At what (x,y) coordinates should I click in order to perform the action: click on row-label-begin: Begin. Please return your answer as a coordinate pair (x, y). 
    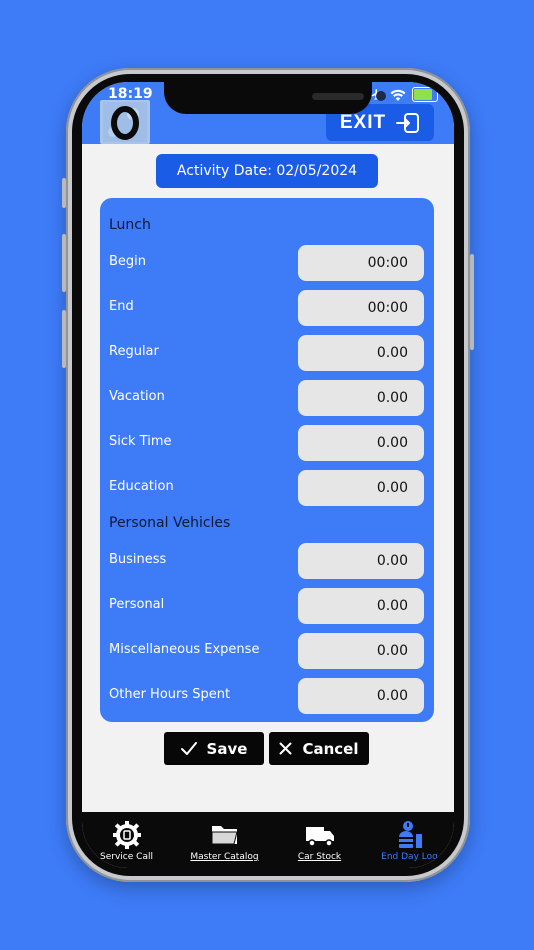
    Looking at the image, I should click on (128, 261).